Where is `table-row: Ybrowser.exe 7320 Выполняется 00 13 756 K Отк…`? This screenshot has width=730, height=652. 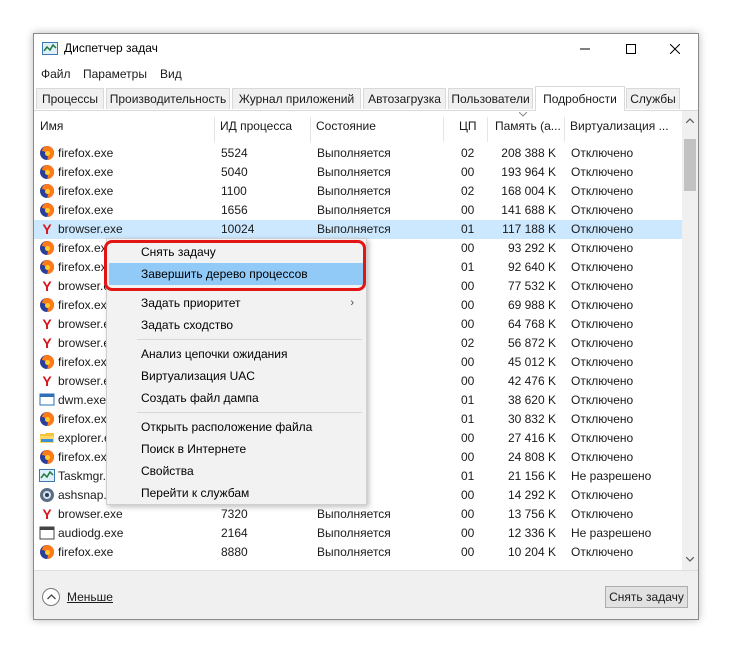 table-row: Ybrowser.exe 7320 Выполняется 00 13 756 K Отк… is located at coordinates (358, 514).